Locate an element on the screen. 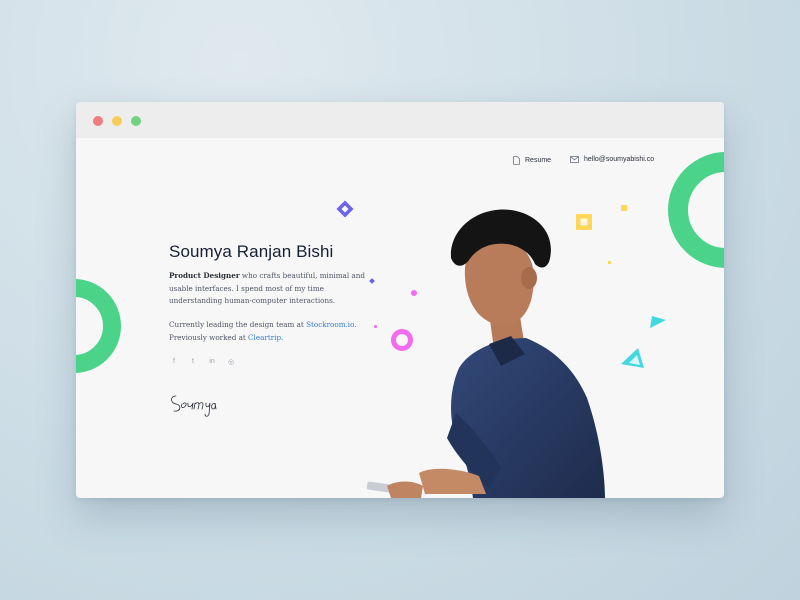  green-ring-right-decoration is located at coordinates (696, 210).